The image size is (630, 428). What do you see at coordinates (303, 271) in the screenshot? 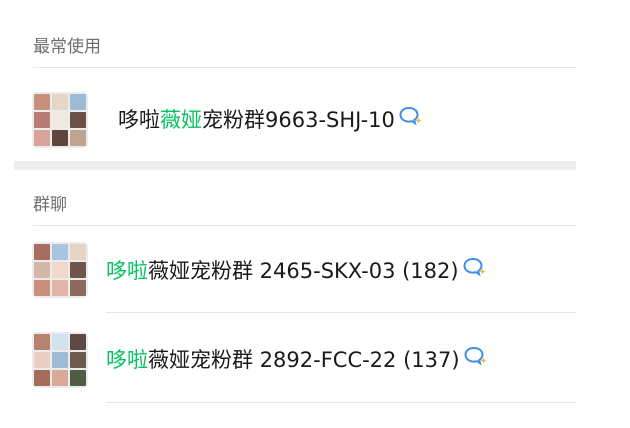
I see `chat-name-suffix: 薇娅宠粉群 2465-SKX-03 (182)` at bounding box center [303, 271].